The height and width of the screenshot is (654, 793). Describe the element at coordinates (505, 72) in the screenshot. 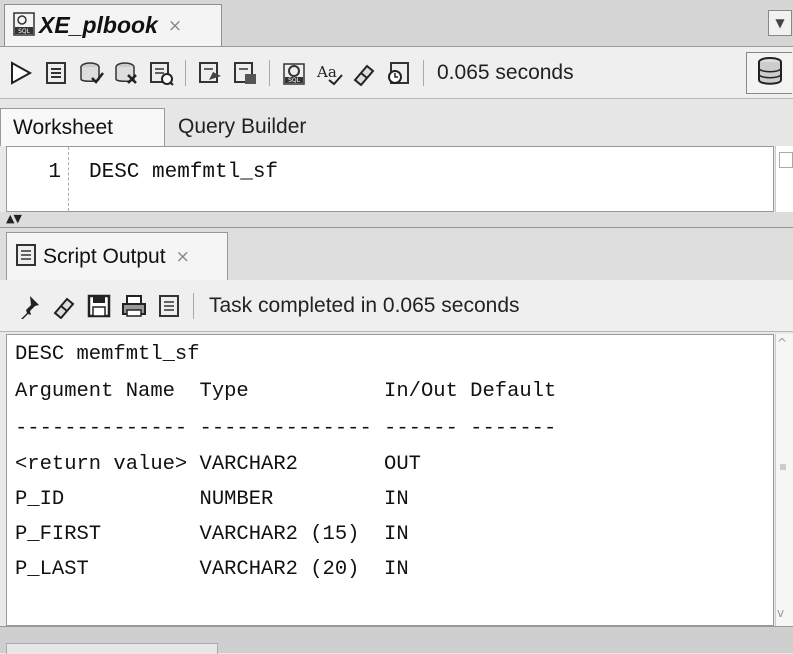

I see `execution-time: 0.065 seconds` at that location.